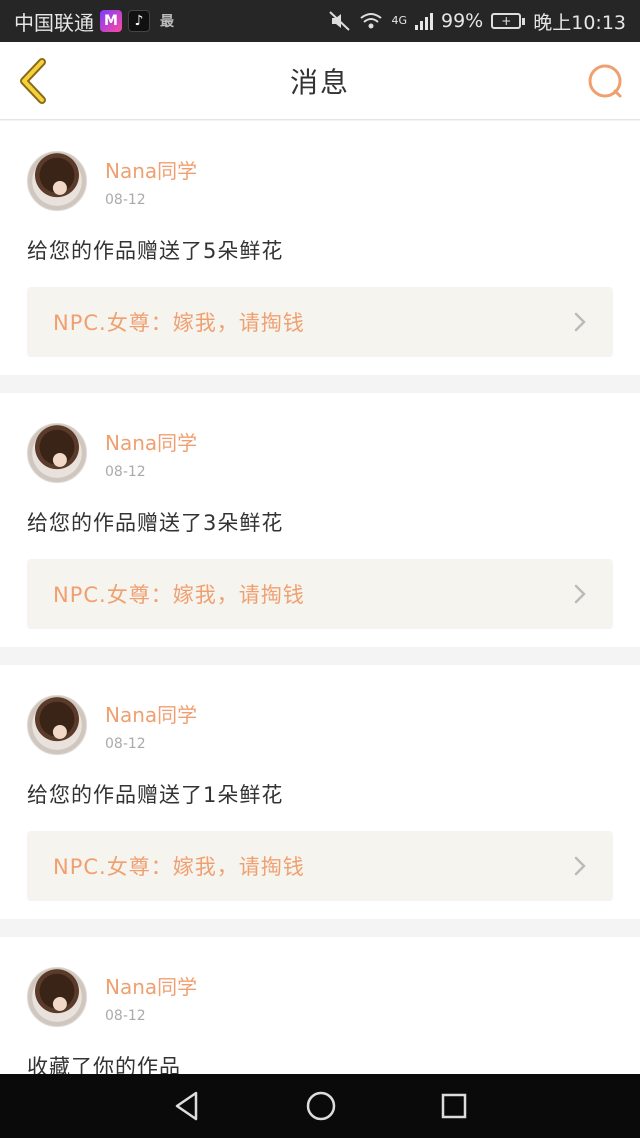 This screenshot has width=640, height=1138. Describe the element at coordinates (508, 21) in the screenshot. I see `battery-icon: +` at that location.